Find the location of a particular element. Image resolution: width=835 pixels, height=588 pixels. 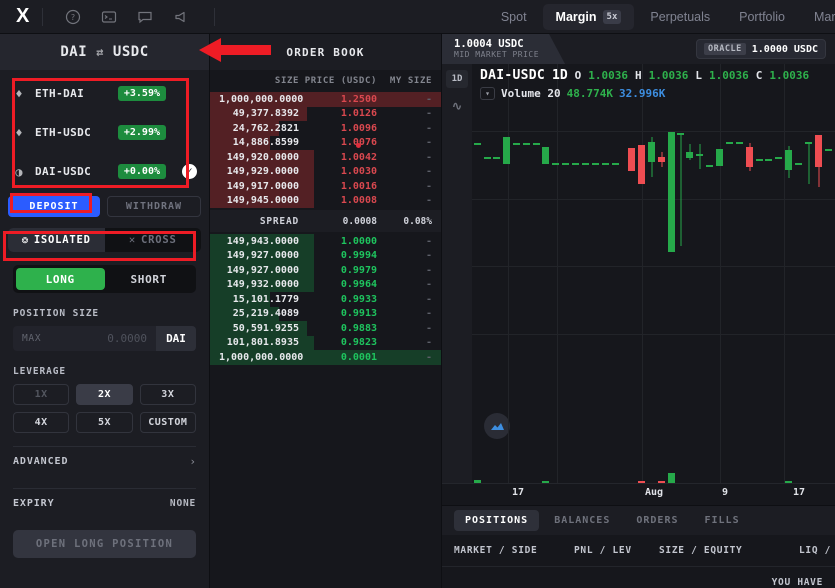

order-size: 149,920.0000 is located at coordinates (262, 157).